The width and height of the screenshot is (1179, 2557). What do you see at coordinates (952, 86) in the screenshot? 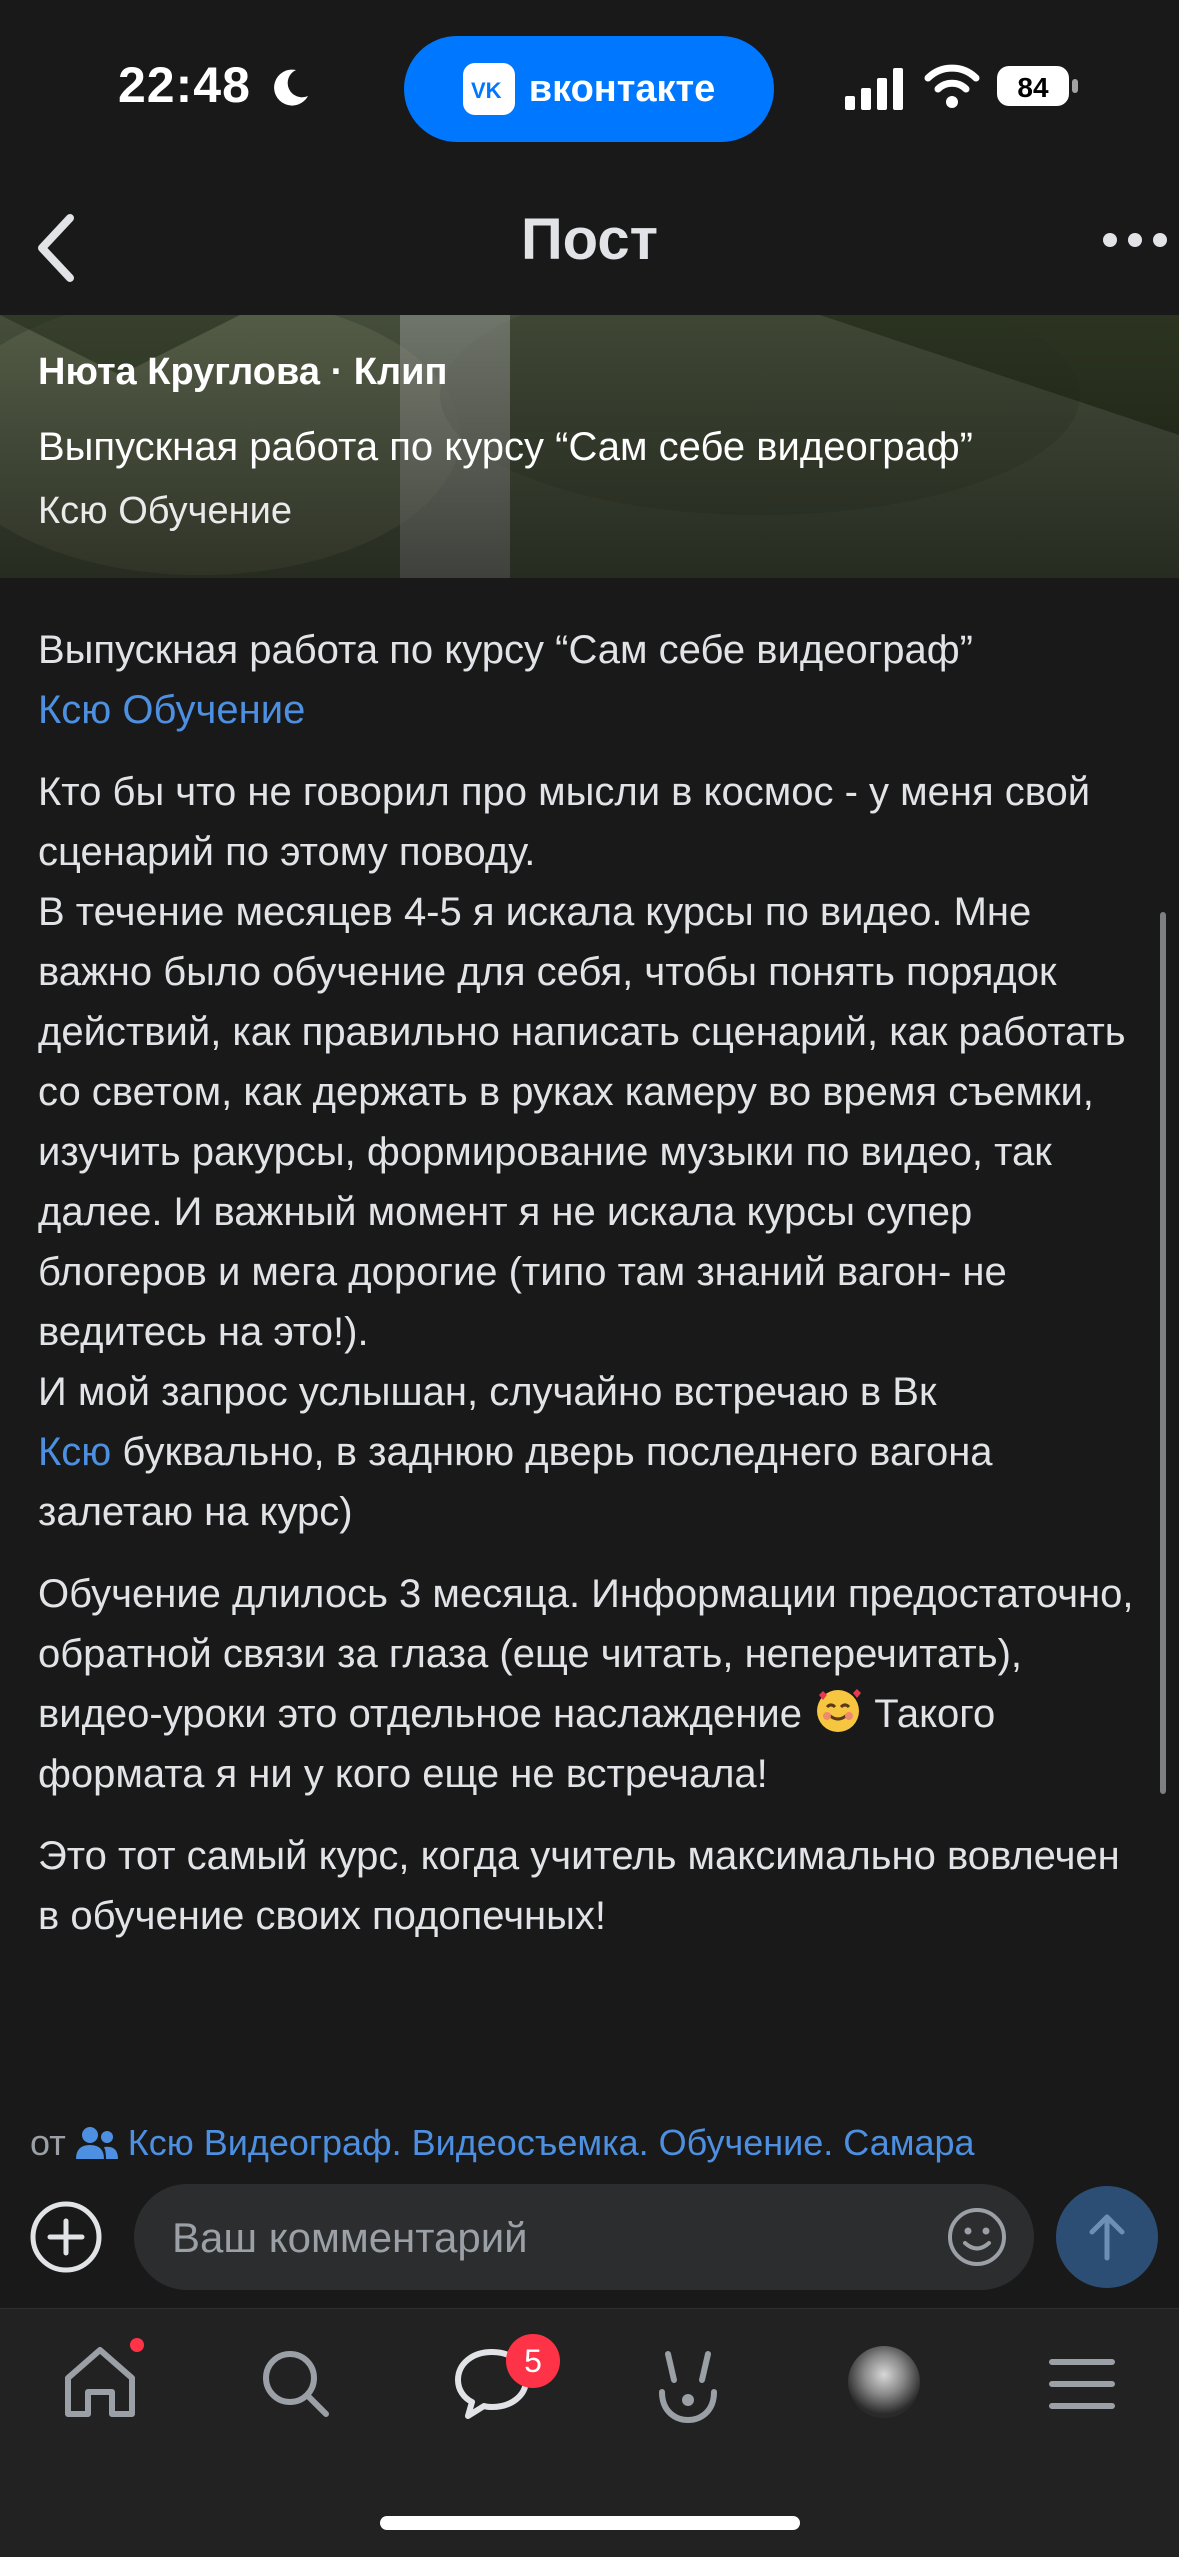
I see `wifi-icon` at bounding box center [952, 86].